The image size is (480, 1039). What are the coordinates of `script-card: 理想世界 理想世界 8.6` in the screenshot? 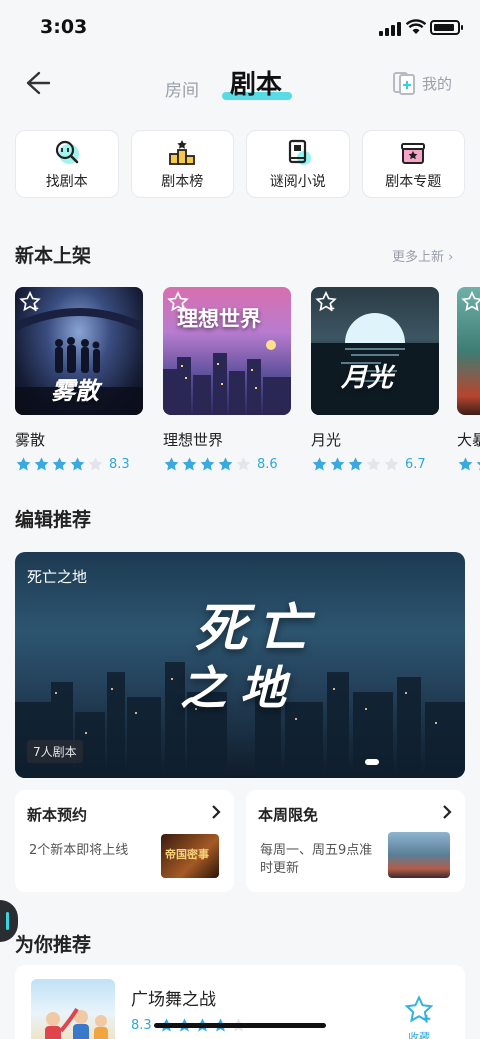 It's located at (227, 380).